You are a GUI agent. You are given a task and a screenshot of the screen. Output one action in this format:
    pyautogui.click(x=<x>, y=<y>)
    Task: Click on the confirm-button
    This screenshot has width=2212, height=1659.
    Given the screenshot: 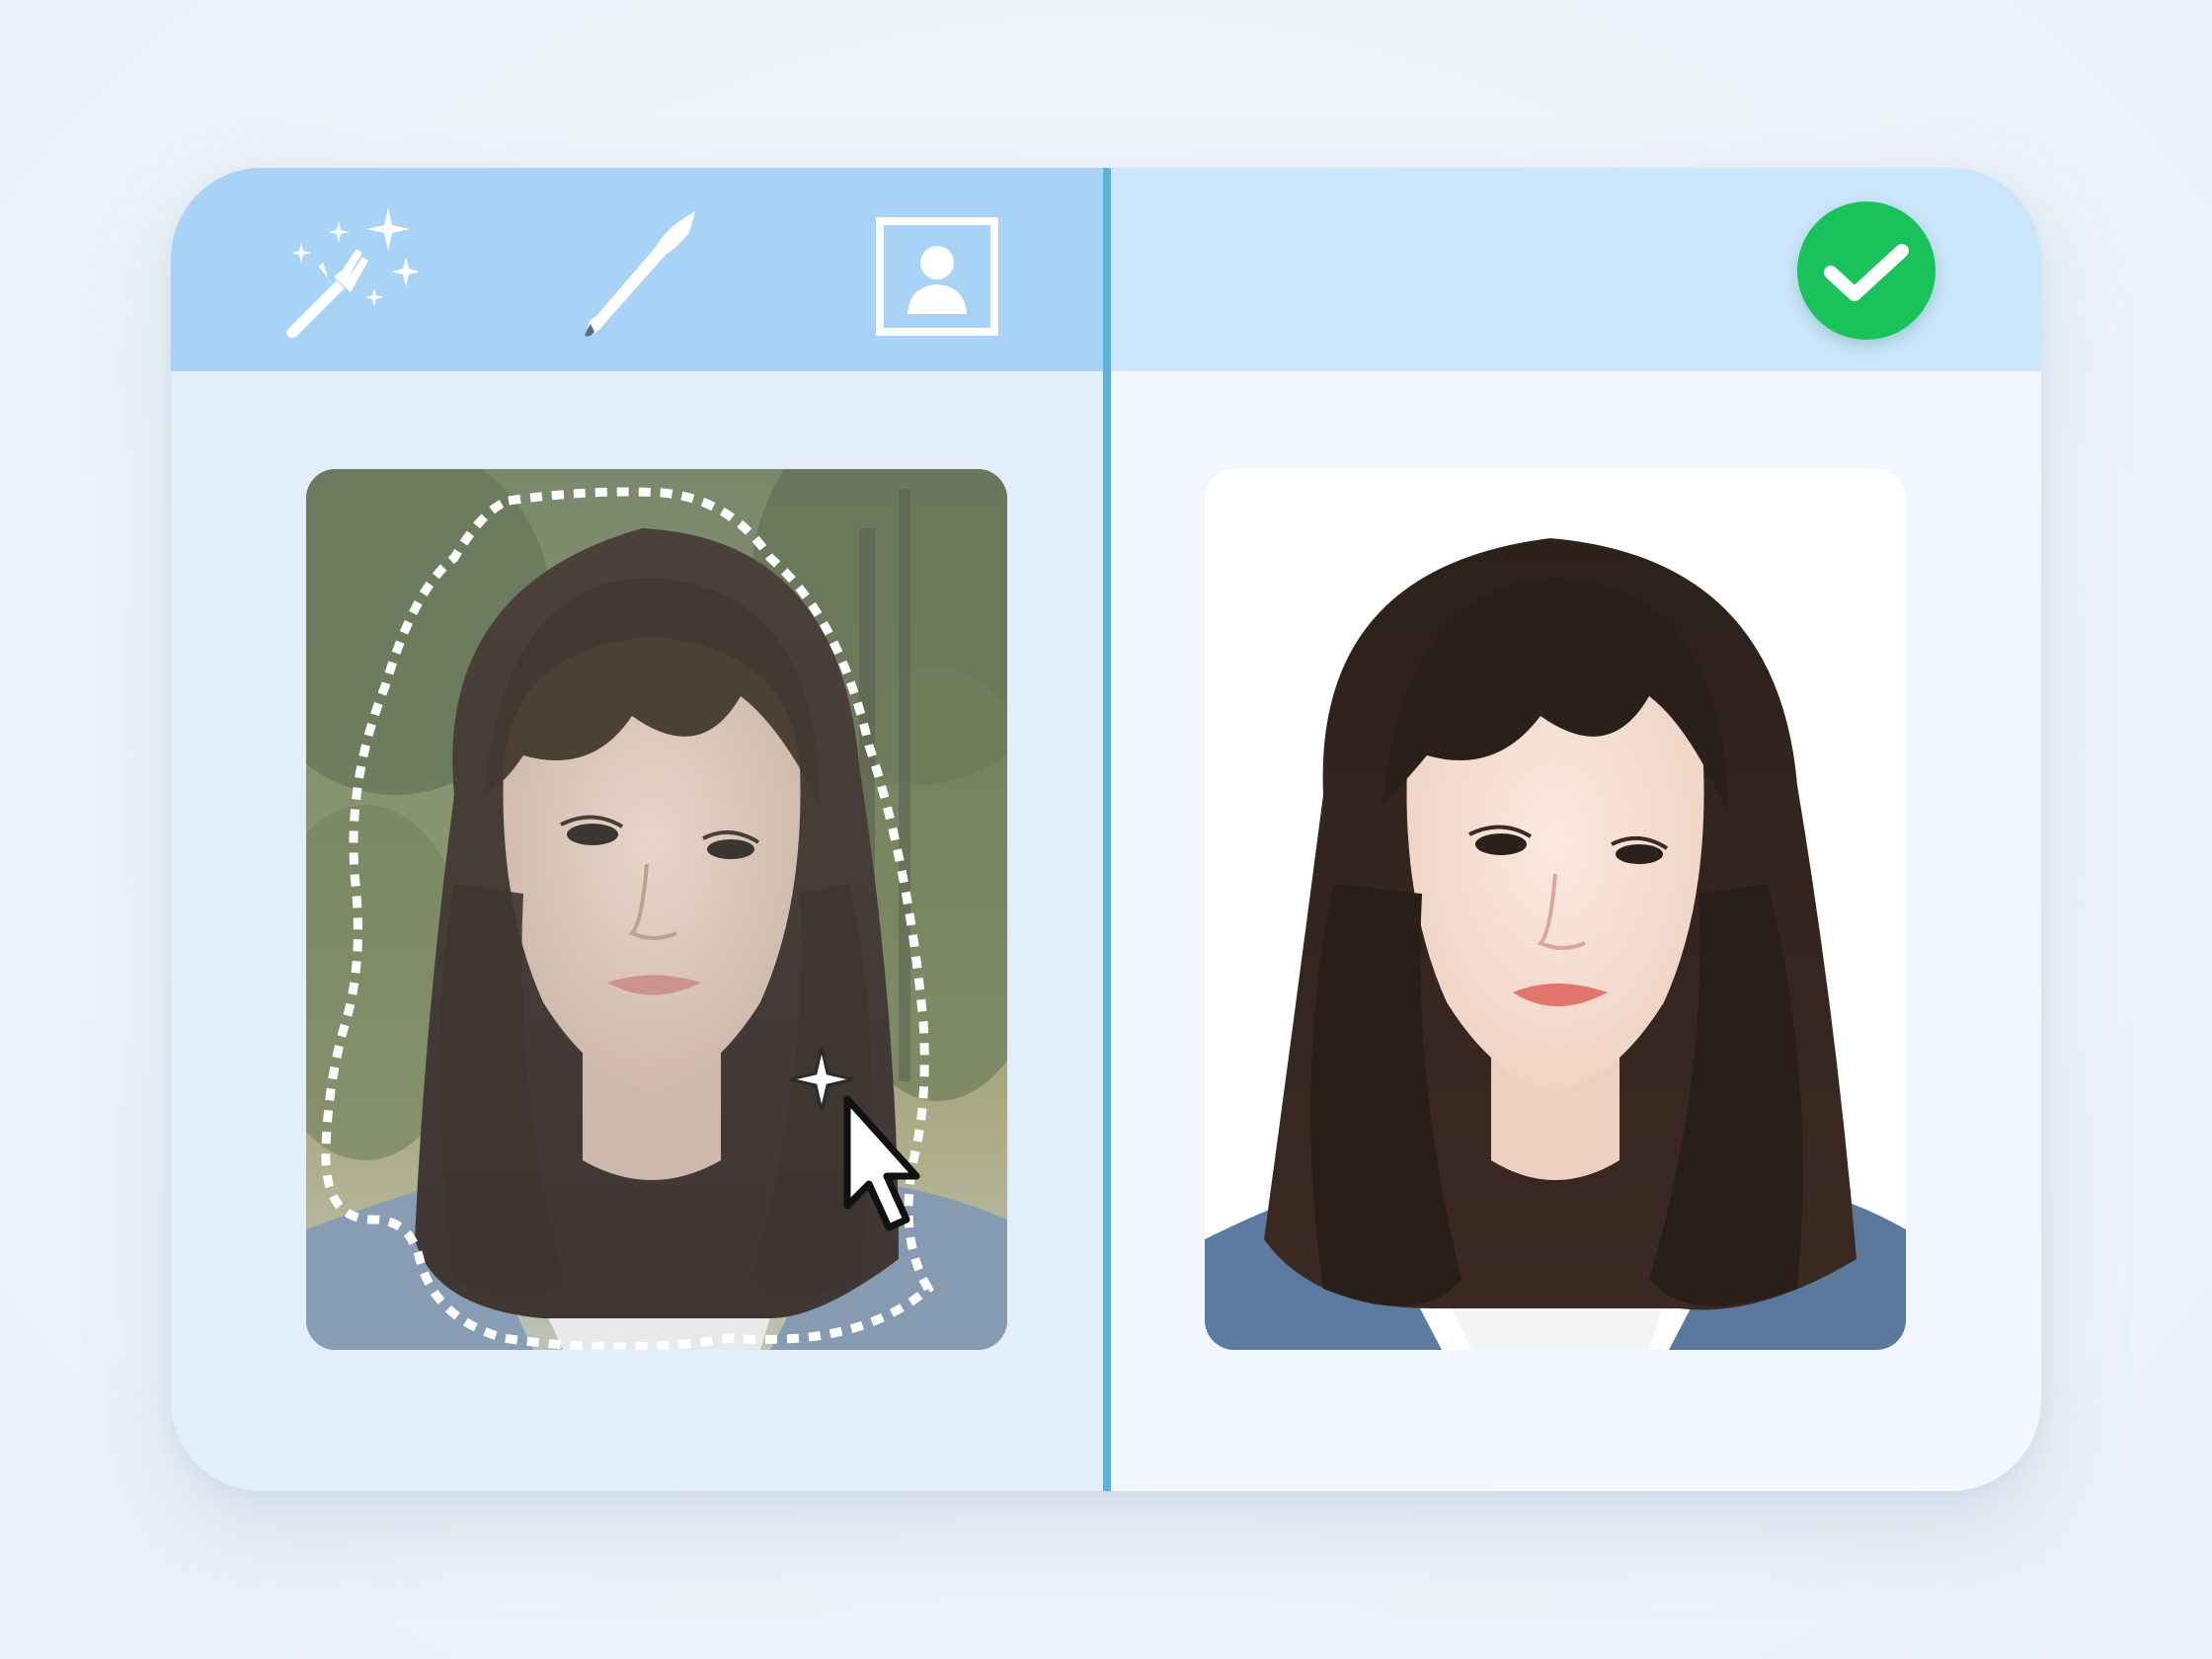 What is the action you would take?
    pyautogui.click(x=1867, y=271)
    